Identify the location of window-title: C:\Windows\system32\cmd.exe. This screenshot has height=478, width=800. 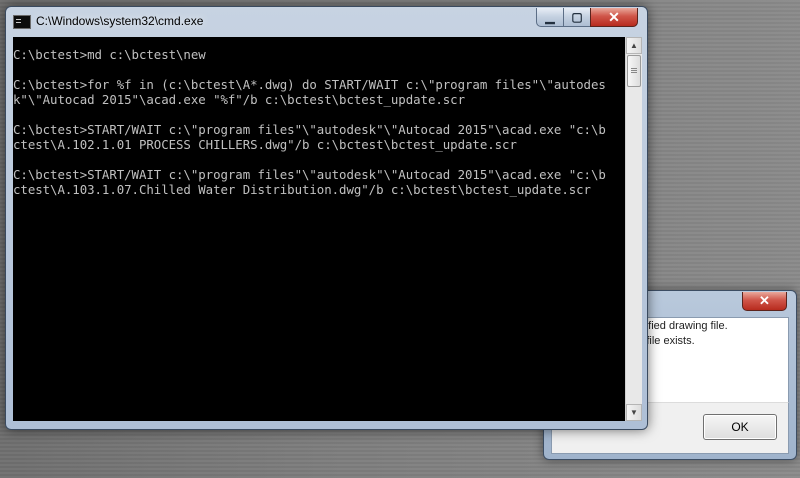
(120, 21).